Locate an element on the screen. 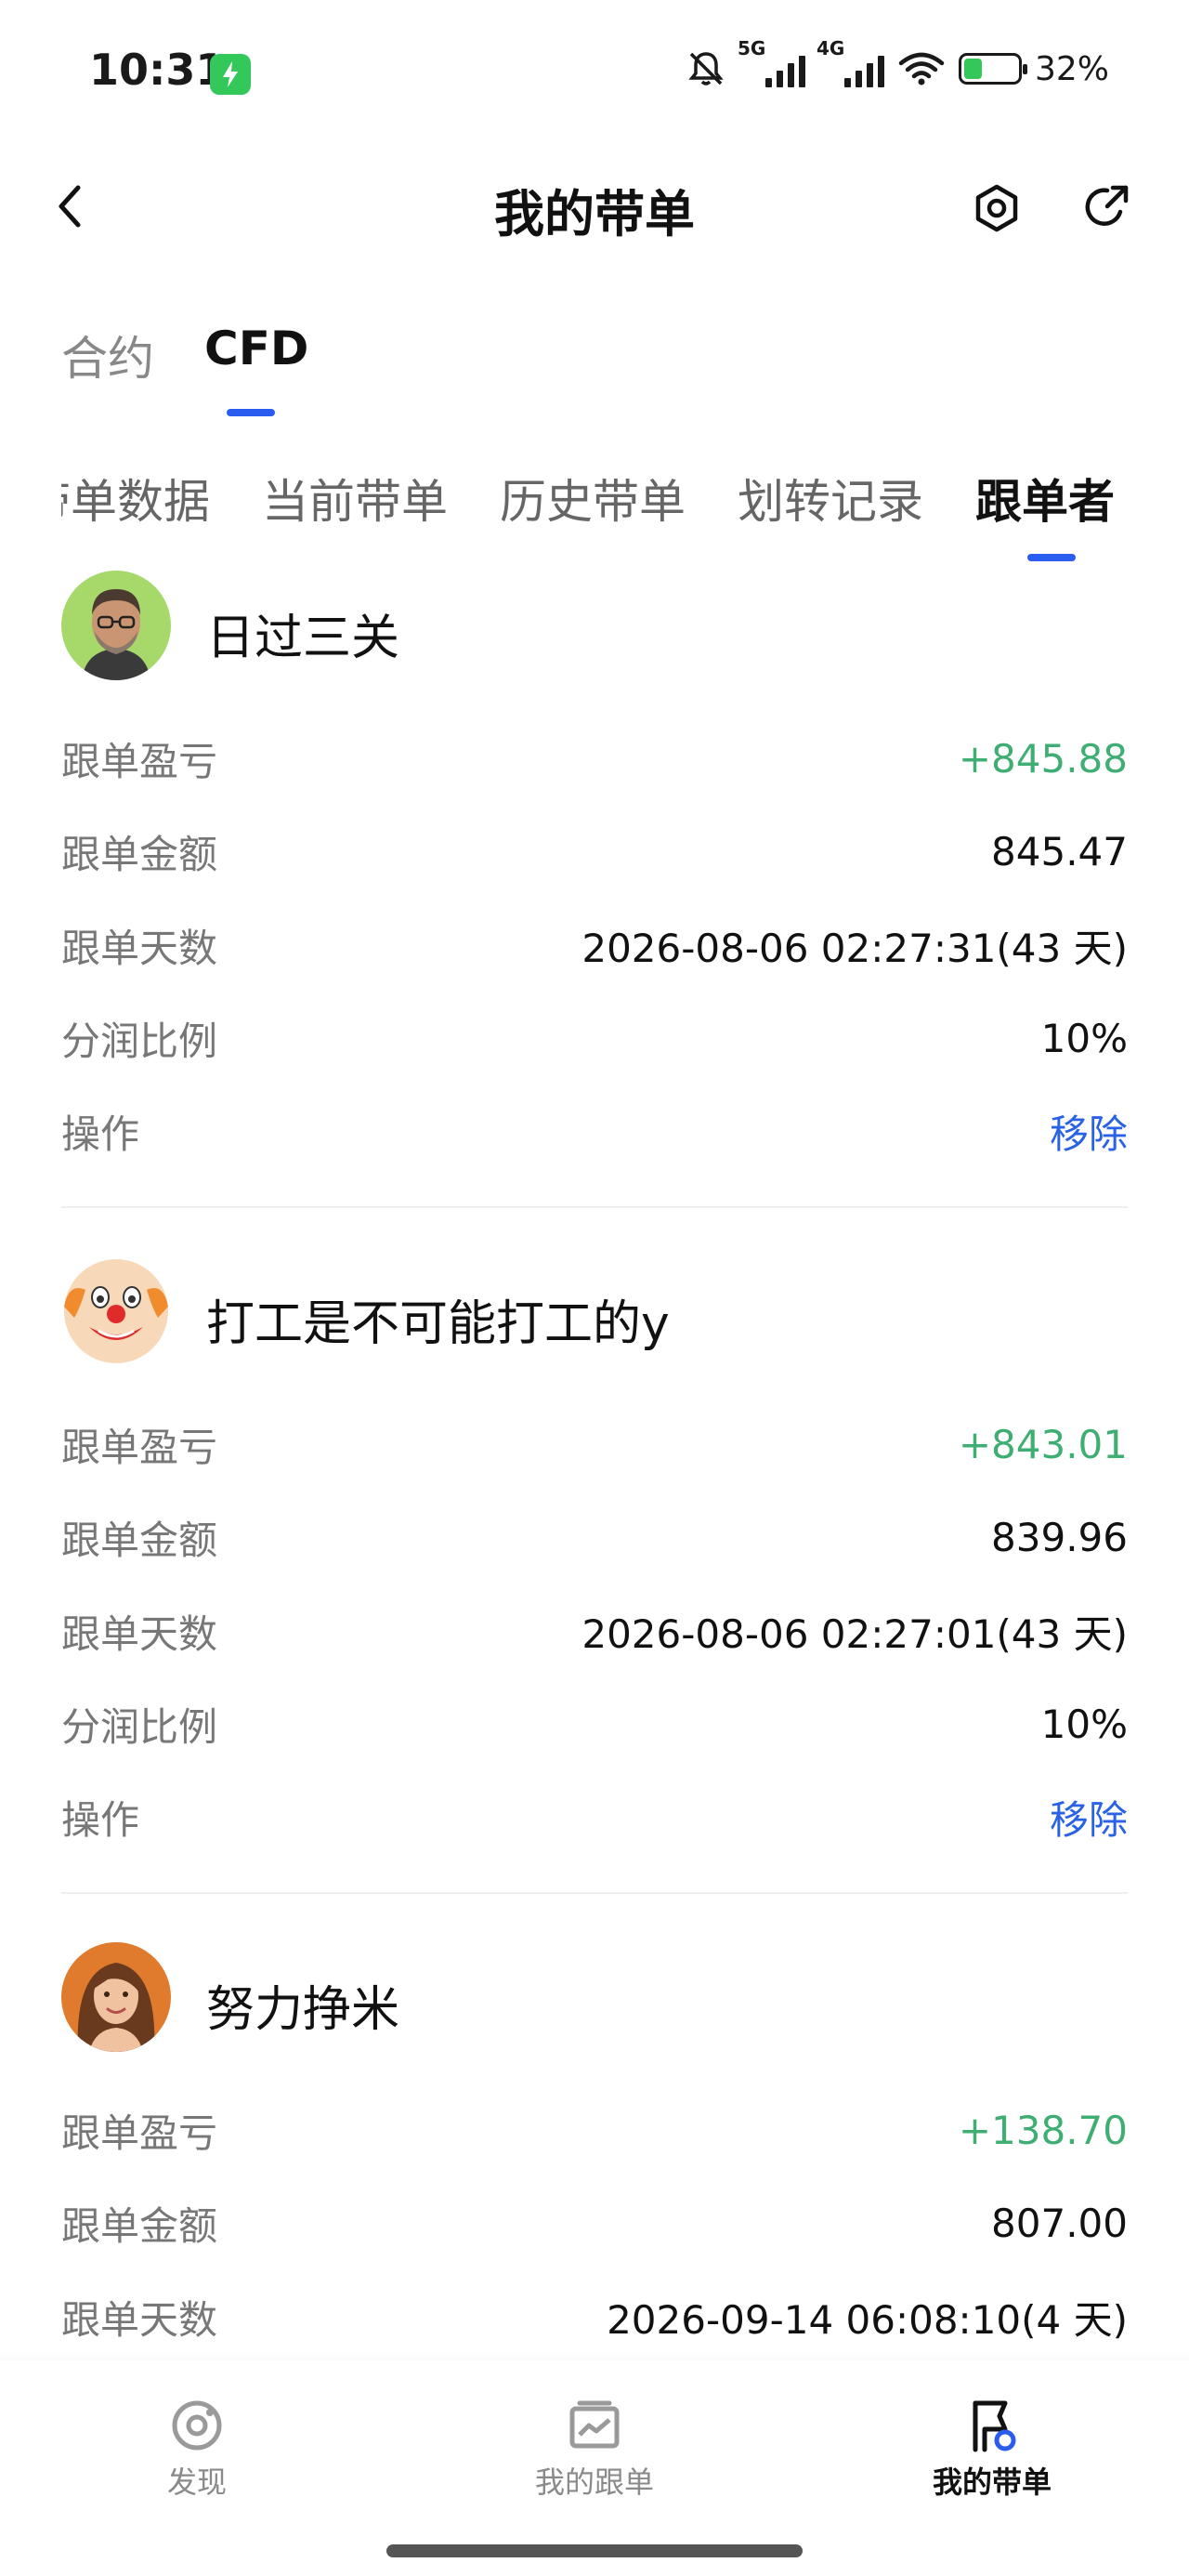  charging-app-icon is located at coordinates (230, 74).